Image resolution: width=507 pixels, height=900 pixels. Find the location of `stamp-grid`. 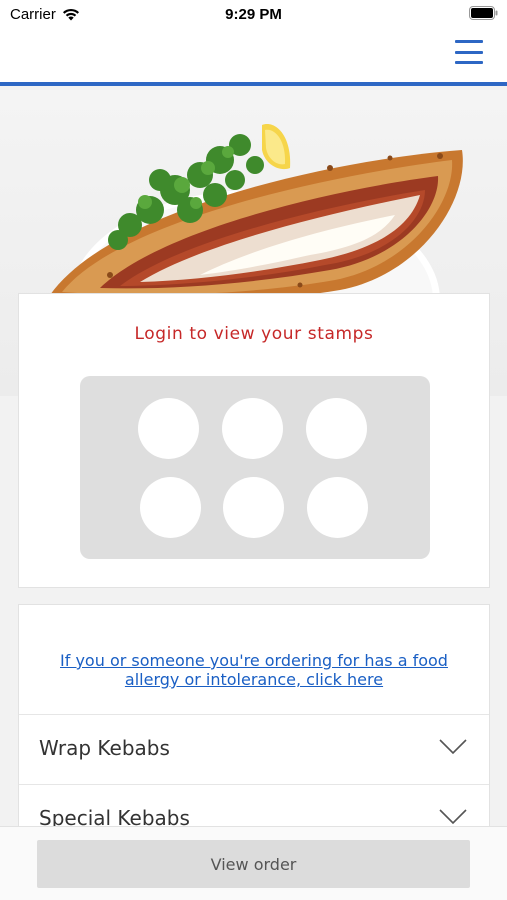

stamp-grid is located at coordinates (255, 467).